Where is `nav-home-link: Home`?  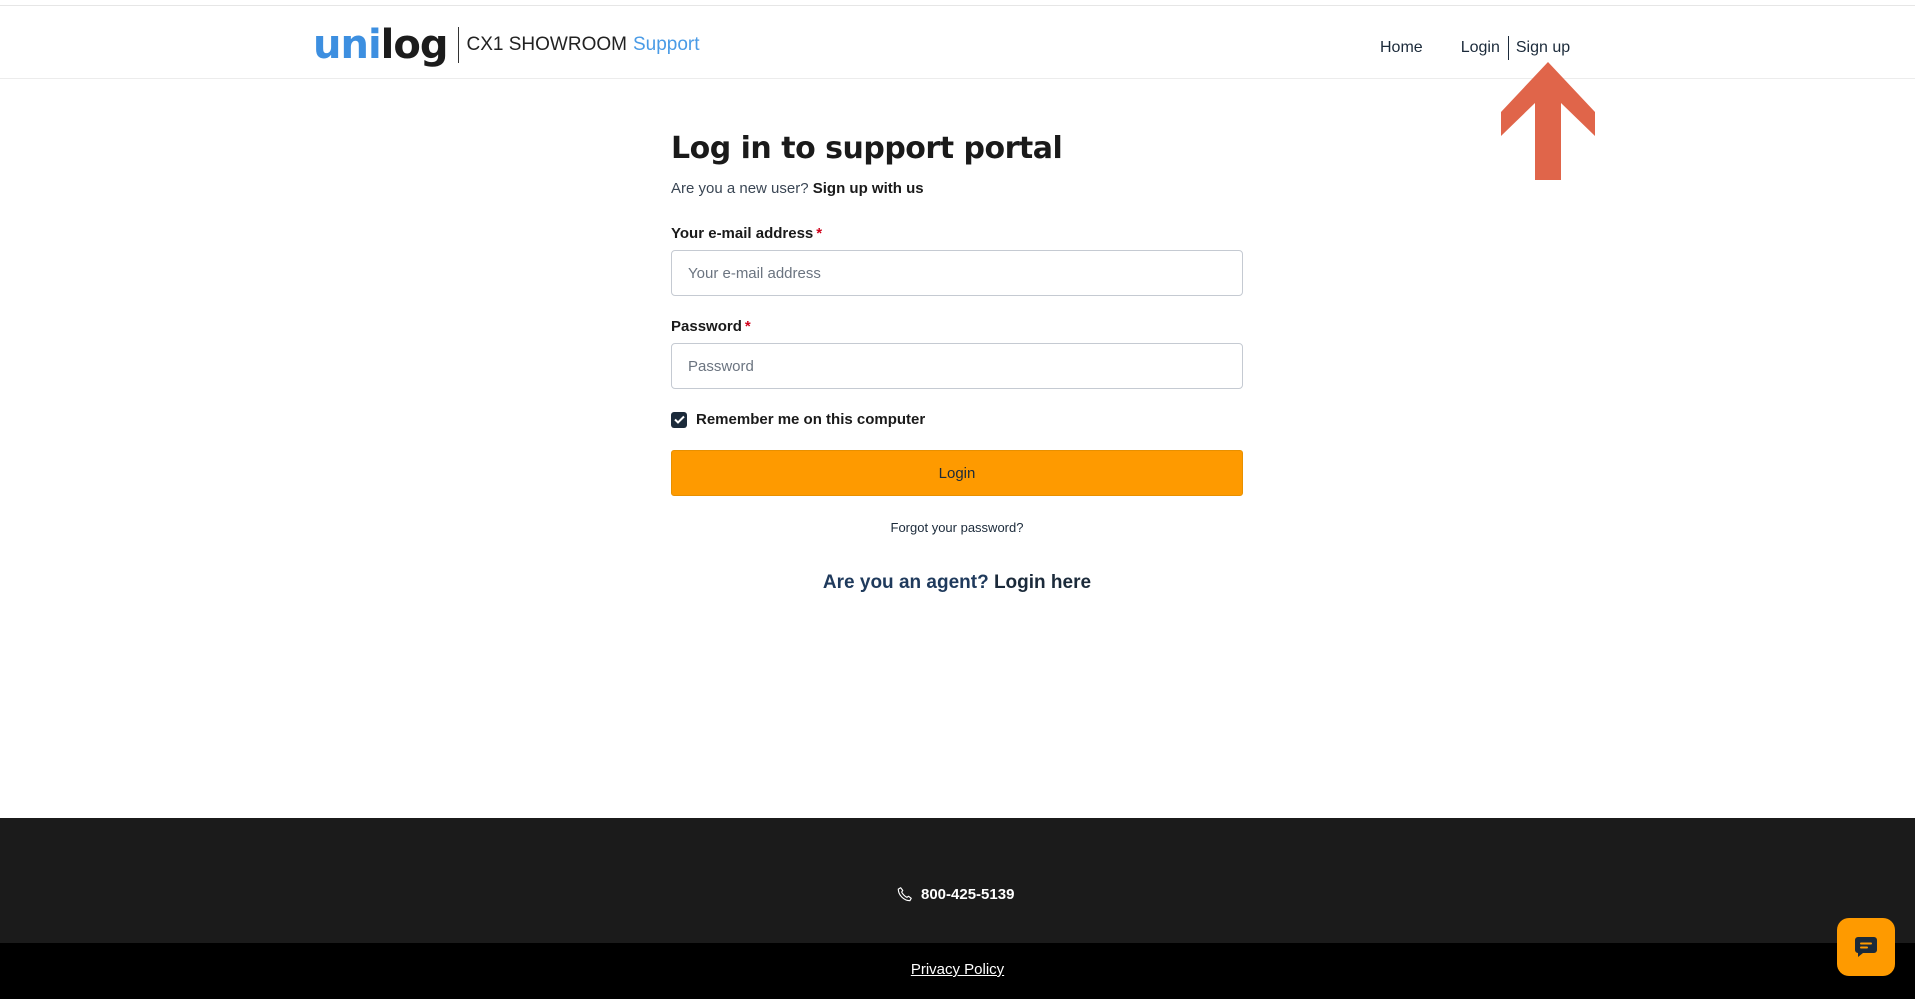
nav-home-link: Home is located at coordinates (1401, 48).